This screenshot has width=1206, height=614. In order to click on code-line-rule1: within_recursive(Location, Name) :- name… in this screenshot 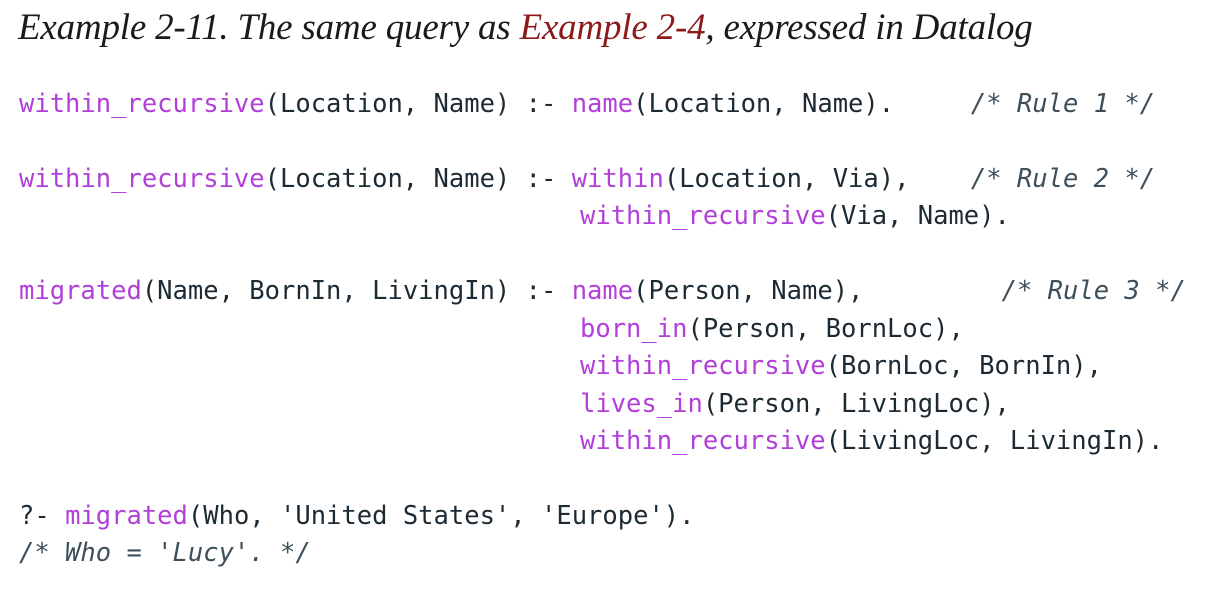, I will do `click(587, 104)`.